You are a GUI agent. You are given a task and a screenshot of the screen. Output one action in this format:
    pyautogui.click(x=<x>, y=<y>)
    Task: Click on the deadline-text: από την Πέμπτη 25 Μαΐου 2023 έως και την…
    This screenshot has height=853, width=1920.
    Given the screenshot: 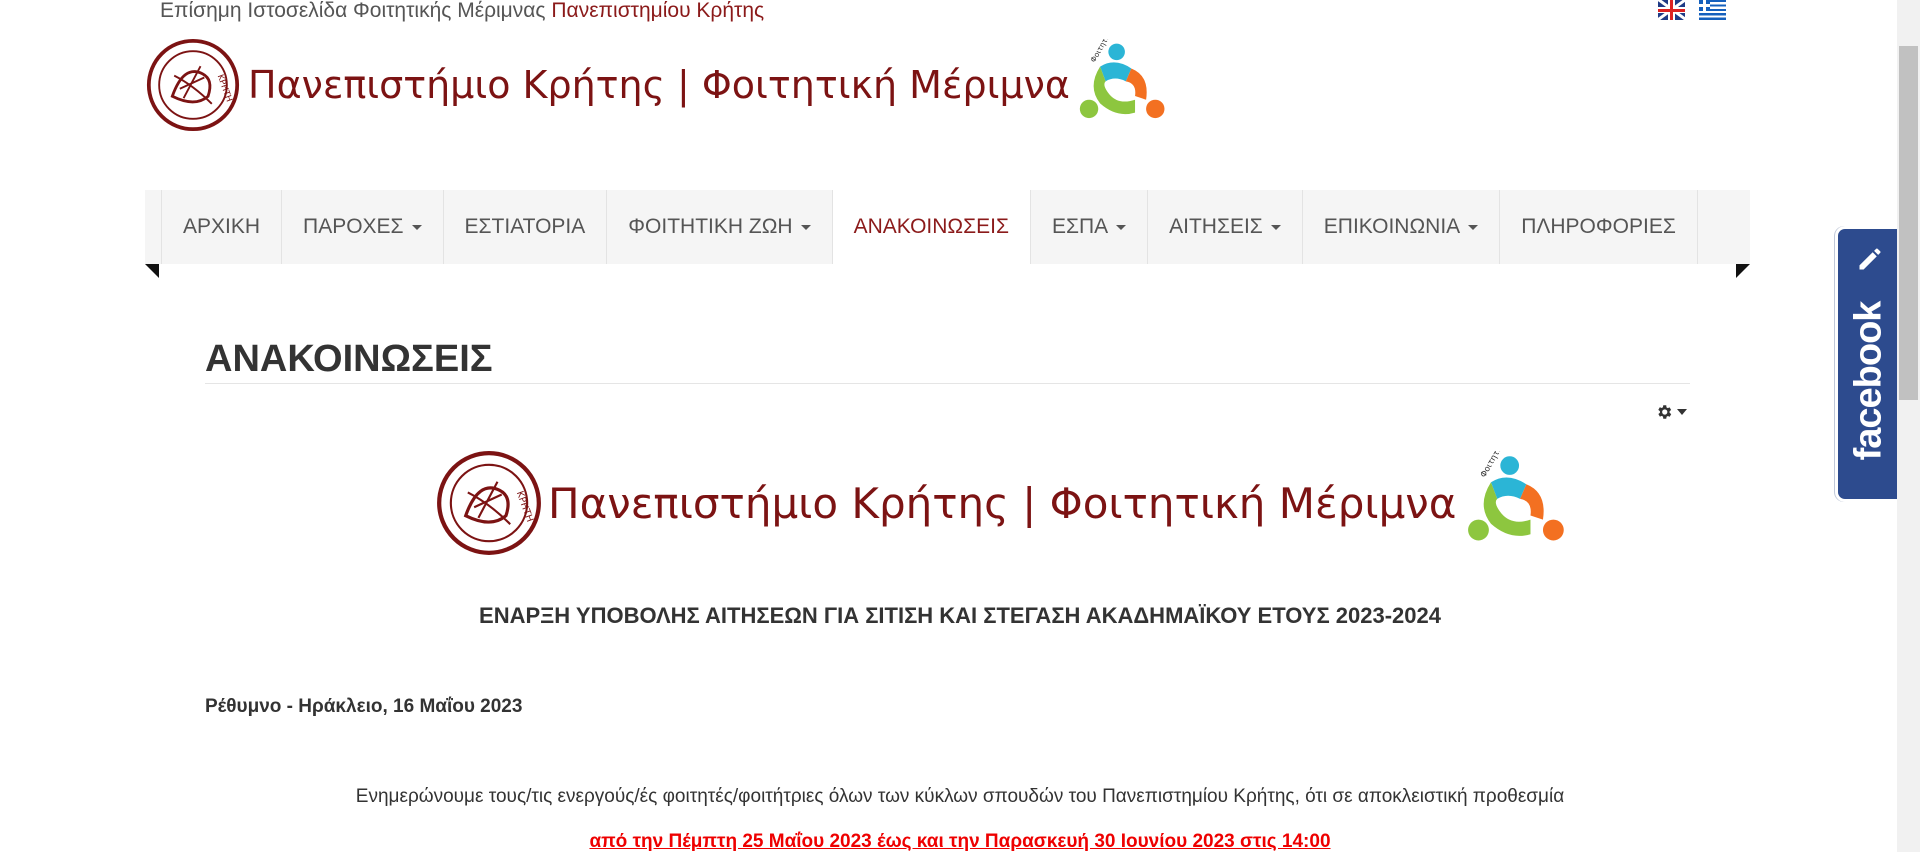 What is the action you would take?
    pyautogui.click(x=960, y=841)
    